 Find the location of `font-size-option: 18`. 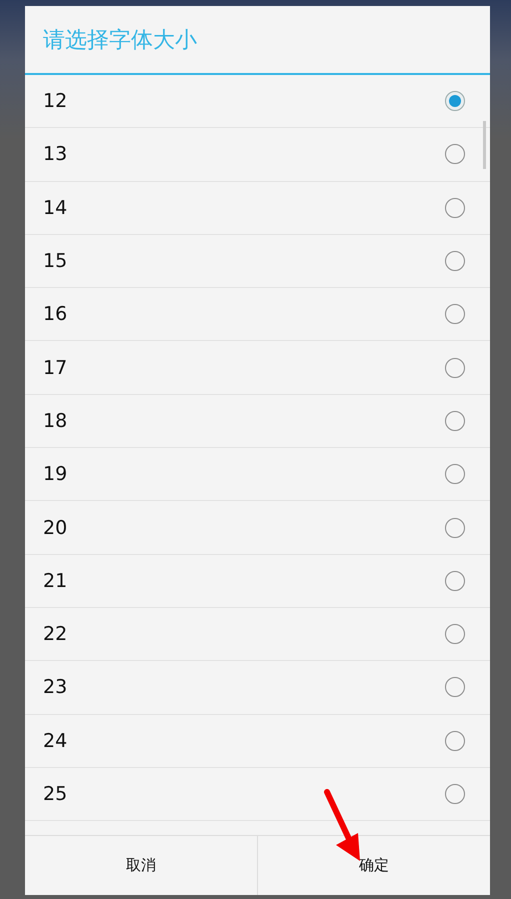

font-size-option: 18 is located at coordinates (257, 421).